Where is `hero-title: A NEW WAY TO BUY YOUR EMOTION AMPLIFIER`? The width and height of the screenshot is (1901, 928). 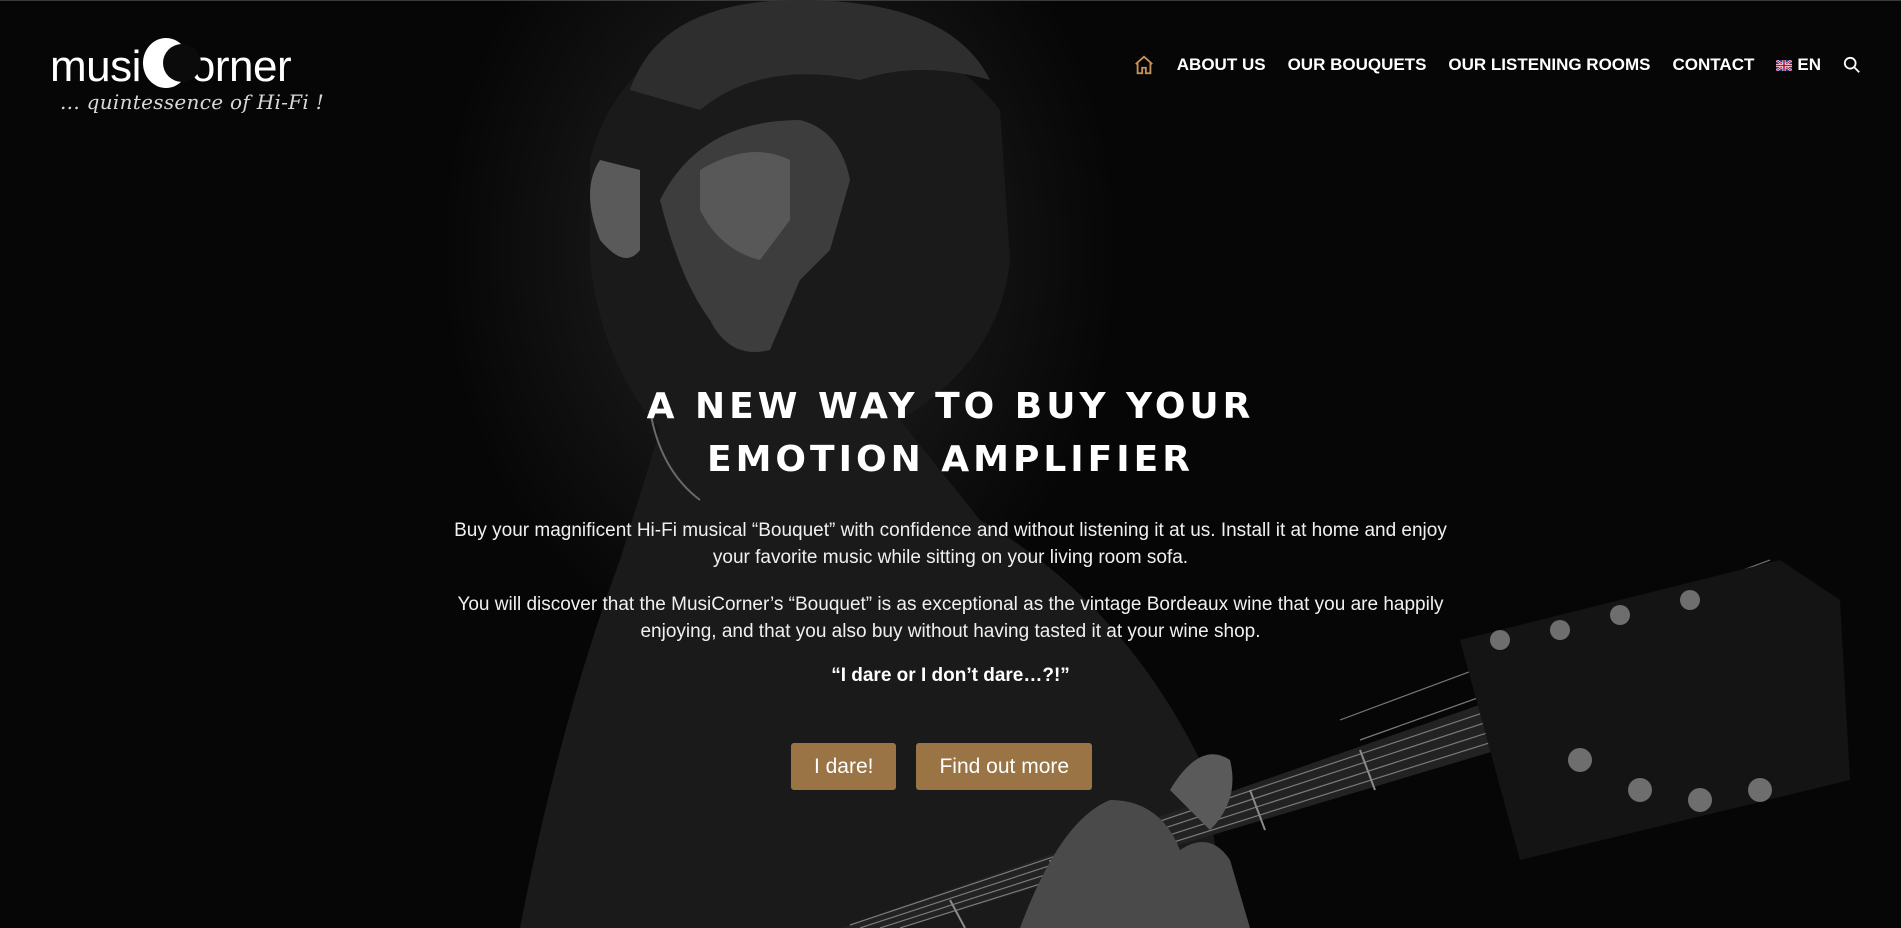
hero-title: A NEW WAY TO BUY YOUR EMOTION AMPLIFIER is located at coordinates (950, 433).